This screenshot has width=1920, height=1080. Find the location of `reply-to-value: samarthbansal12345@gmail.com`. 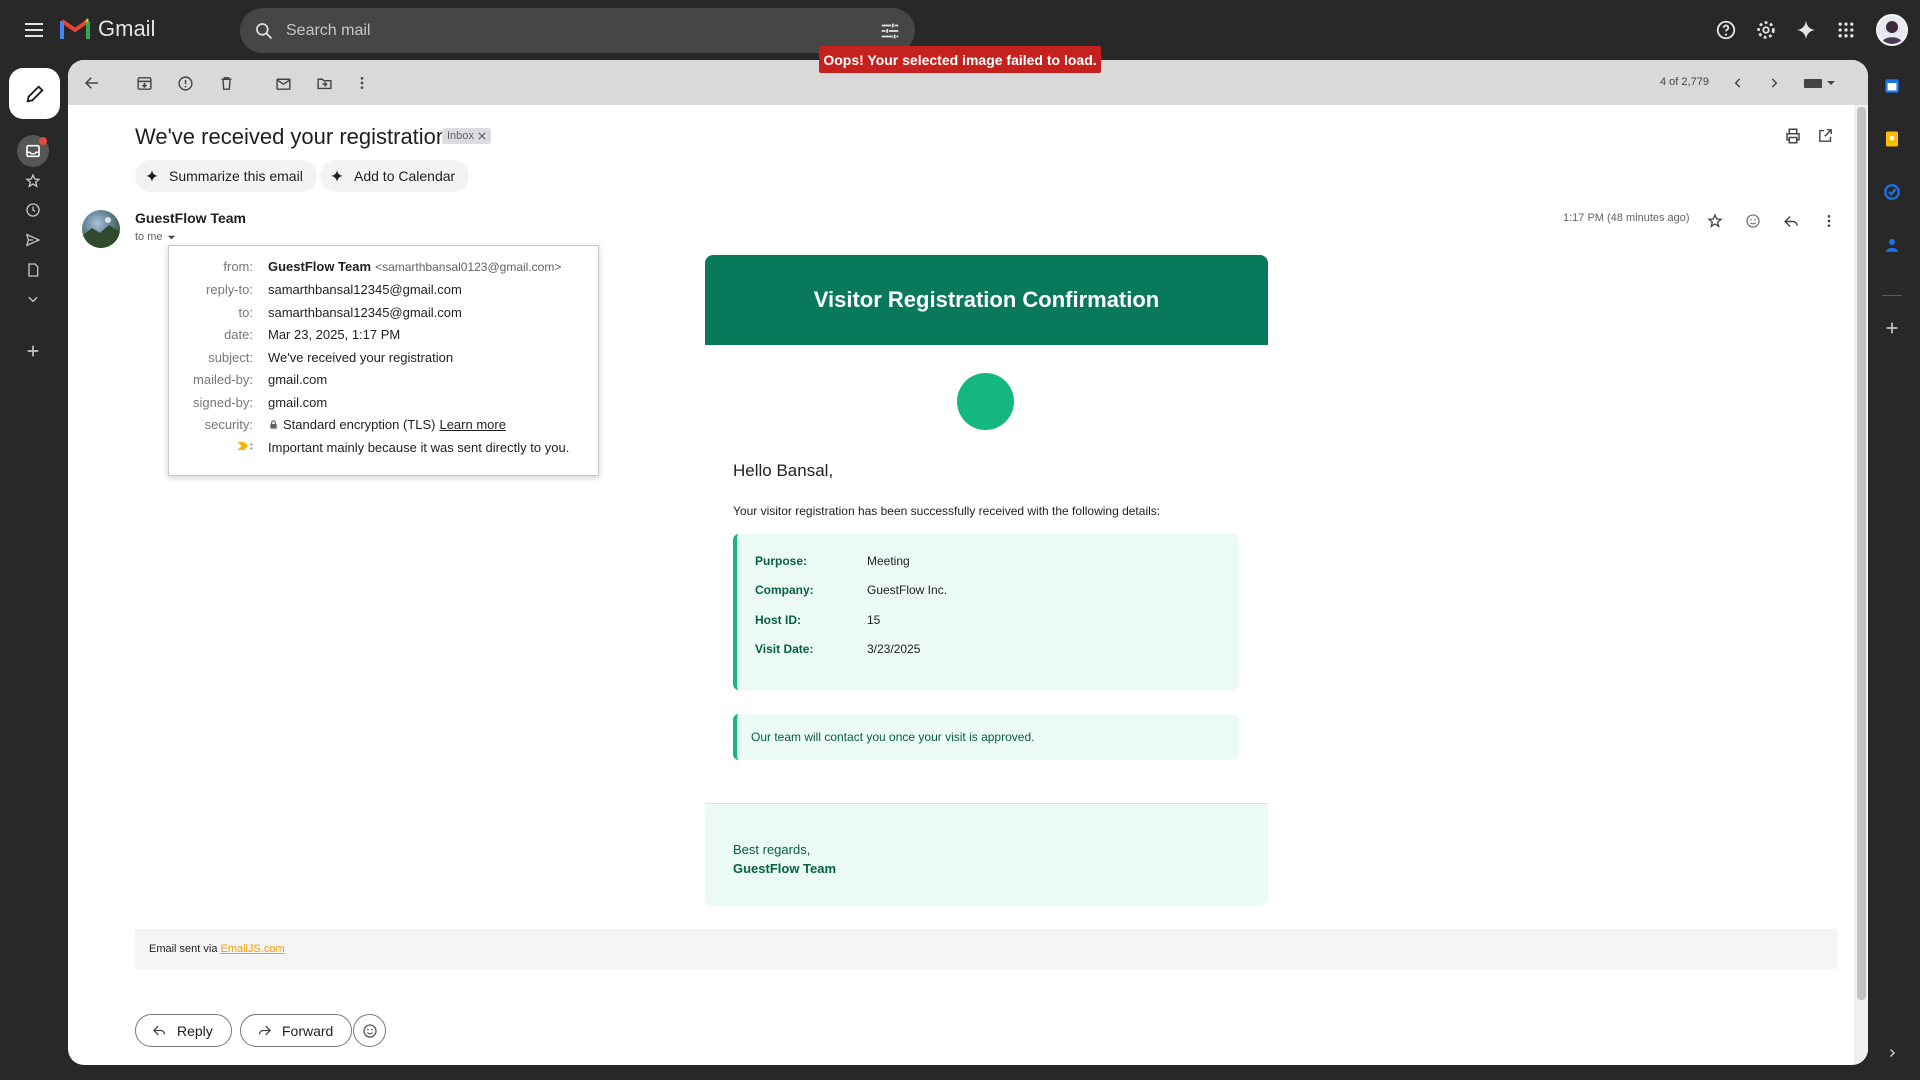

reply-to-value: samarthbansal12345@gmail.com is located at coordinates (365, 289).